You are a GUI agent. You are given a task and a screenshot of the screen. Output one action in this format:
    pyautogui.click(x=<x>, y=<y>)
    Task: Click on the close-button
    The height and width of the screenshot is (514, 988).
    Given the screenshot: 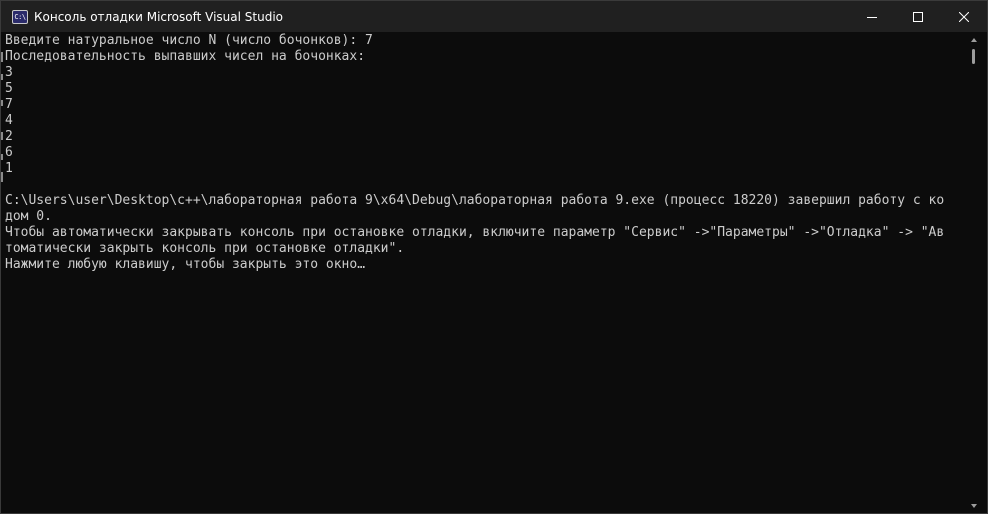 What is the action you would take?
    pyautogui.click(x=964, y=16)
    